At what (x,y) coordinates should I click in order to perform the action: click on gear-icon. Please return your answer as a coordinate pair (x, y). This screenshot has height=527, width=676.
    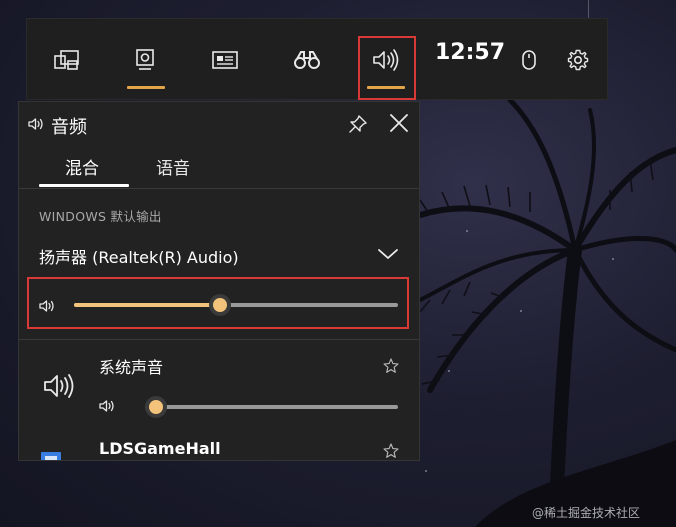
    Looking at the image, I should click on (578, 60).